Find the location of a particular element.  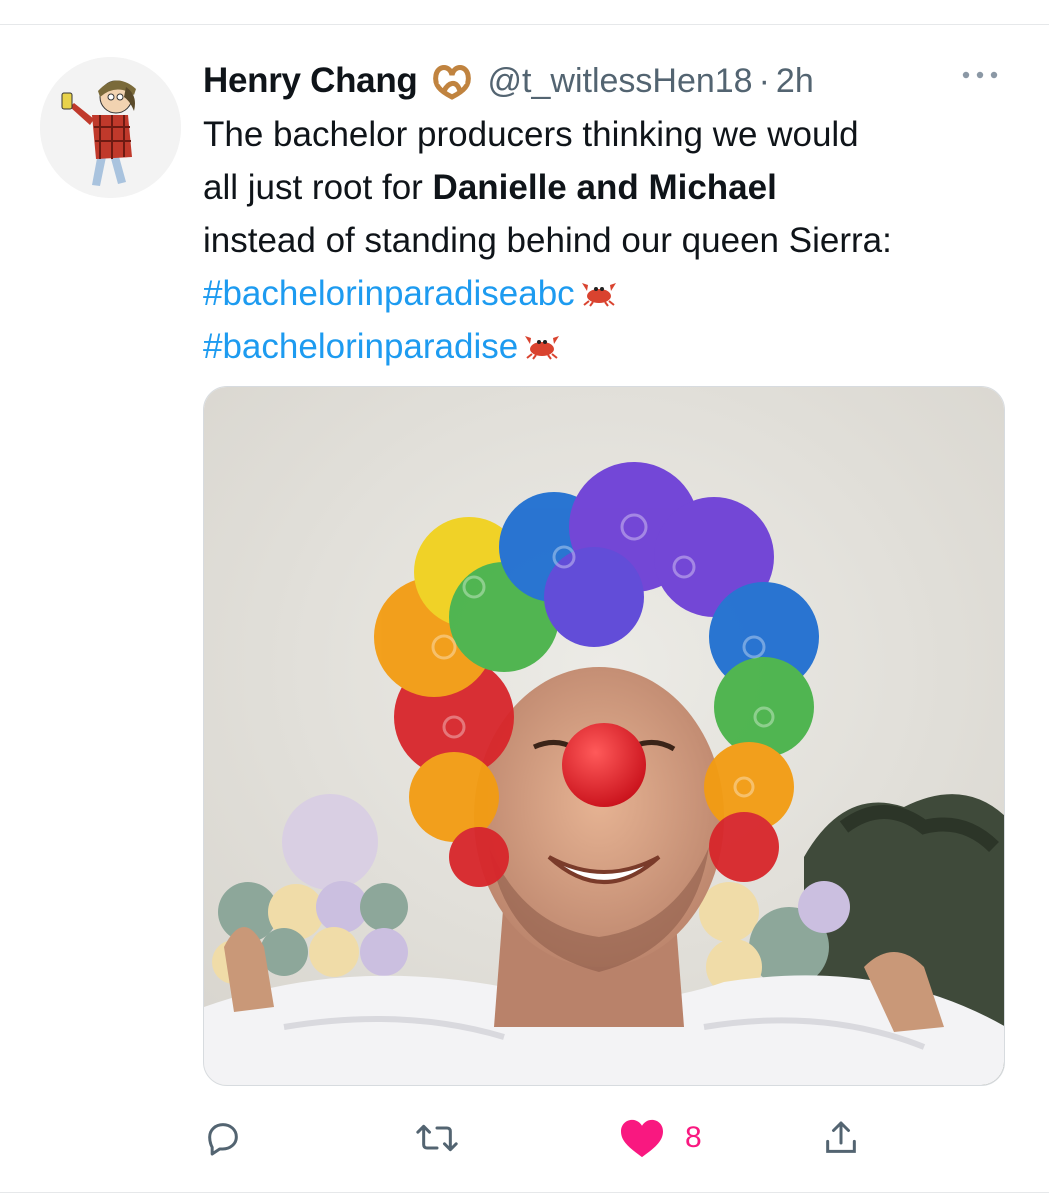

retweet-icon is located at coordinates (437, 1138).